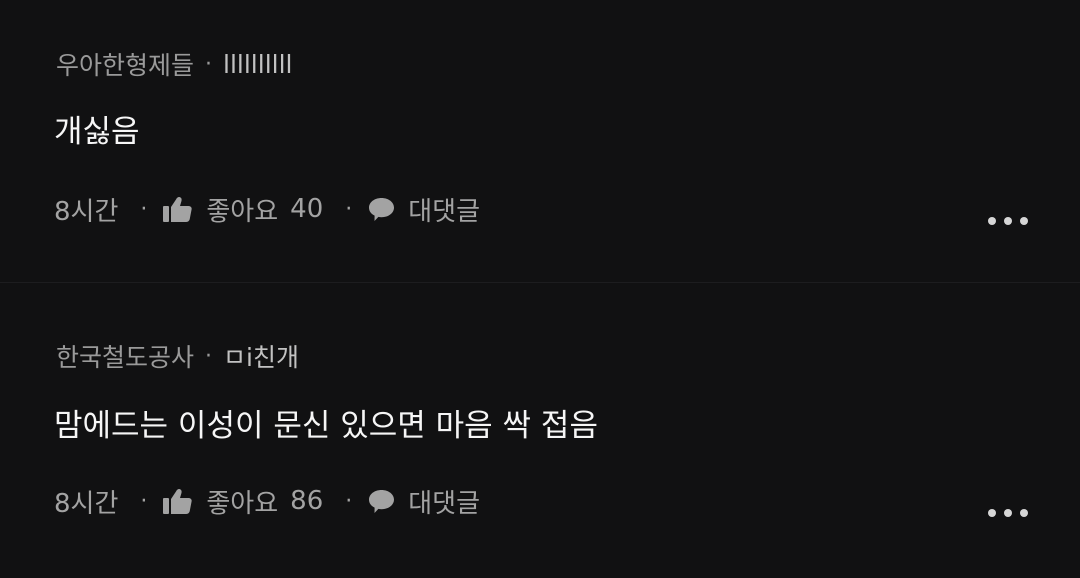 Image resolution: width=1080 pixels, height=578 pixels. I want to click on like-count: 86, so click(307, 501).